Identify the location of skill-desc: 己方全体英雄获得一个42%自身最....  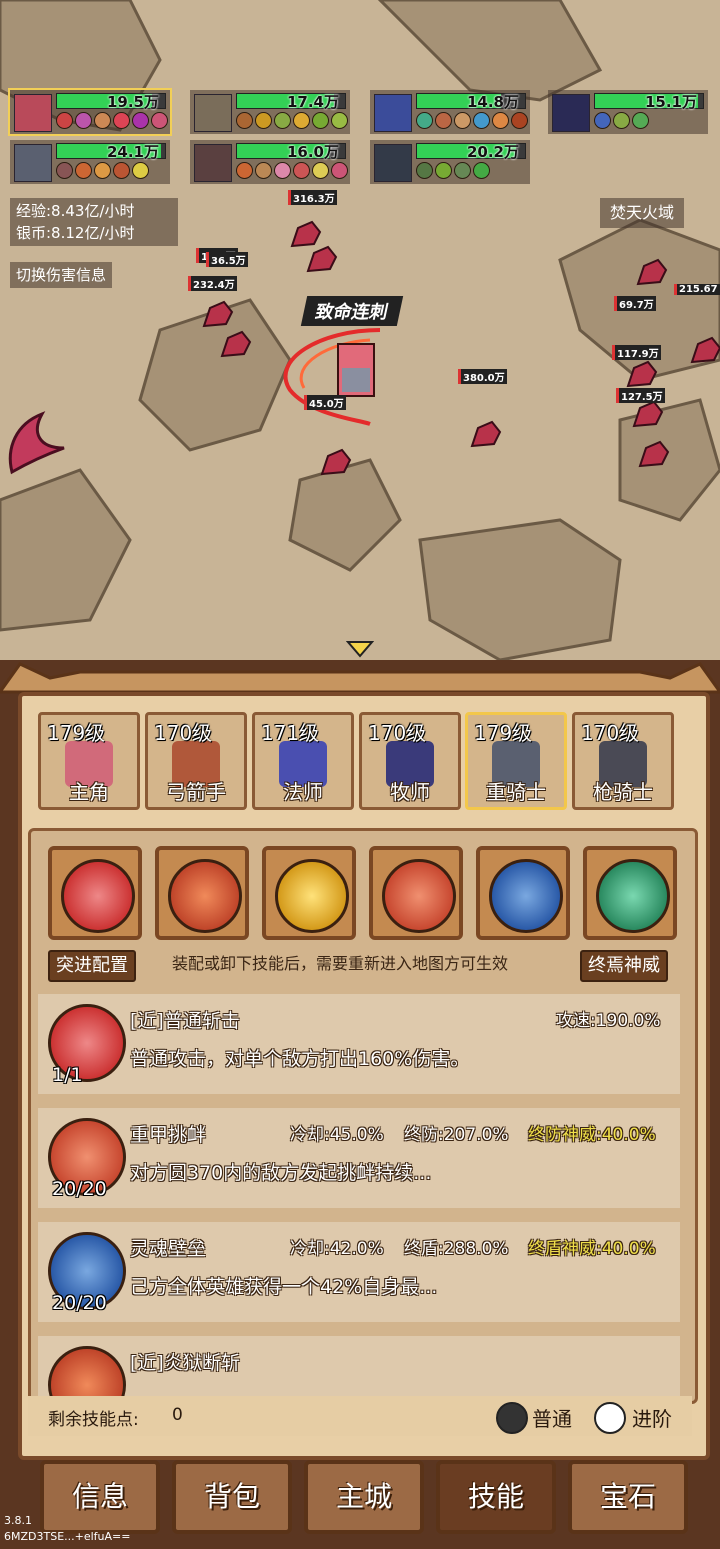
(284, 1287).